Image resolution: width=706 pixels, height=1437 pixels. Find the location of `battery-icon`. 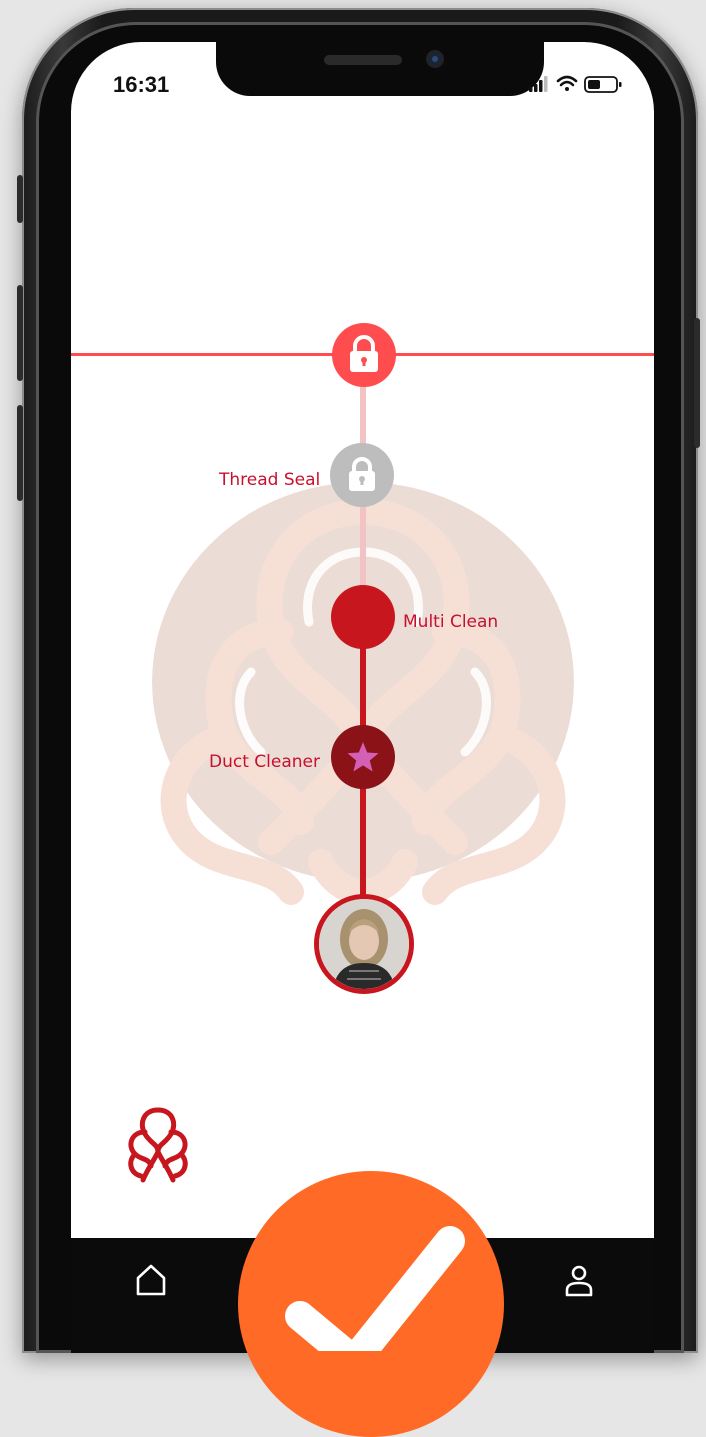

battery-icon is located at coordinates (603, 84).